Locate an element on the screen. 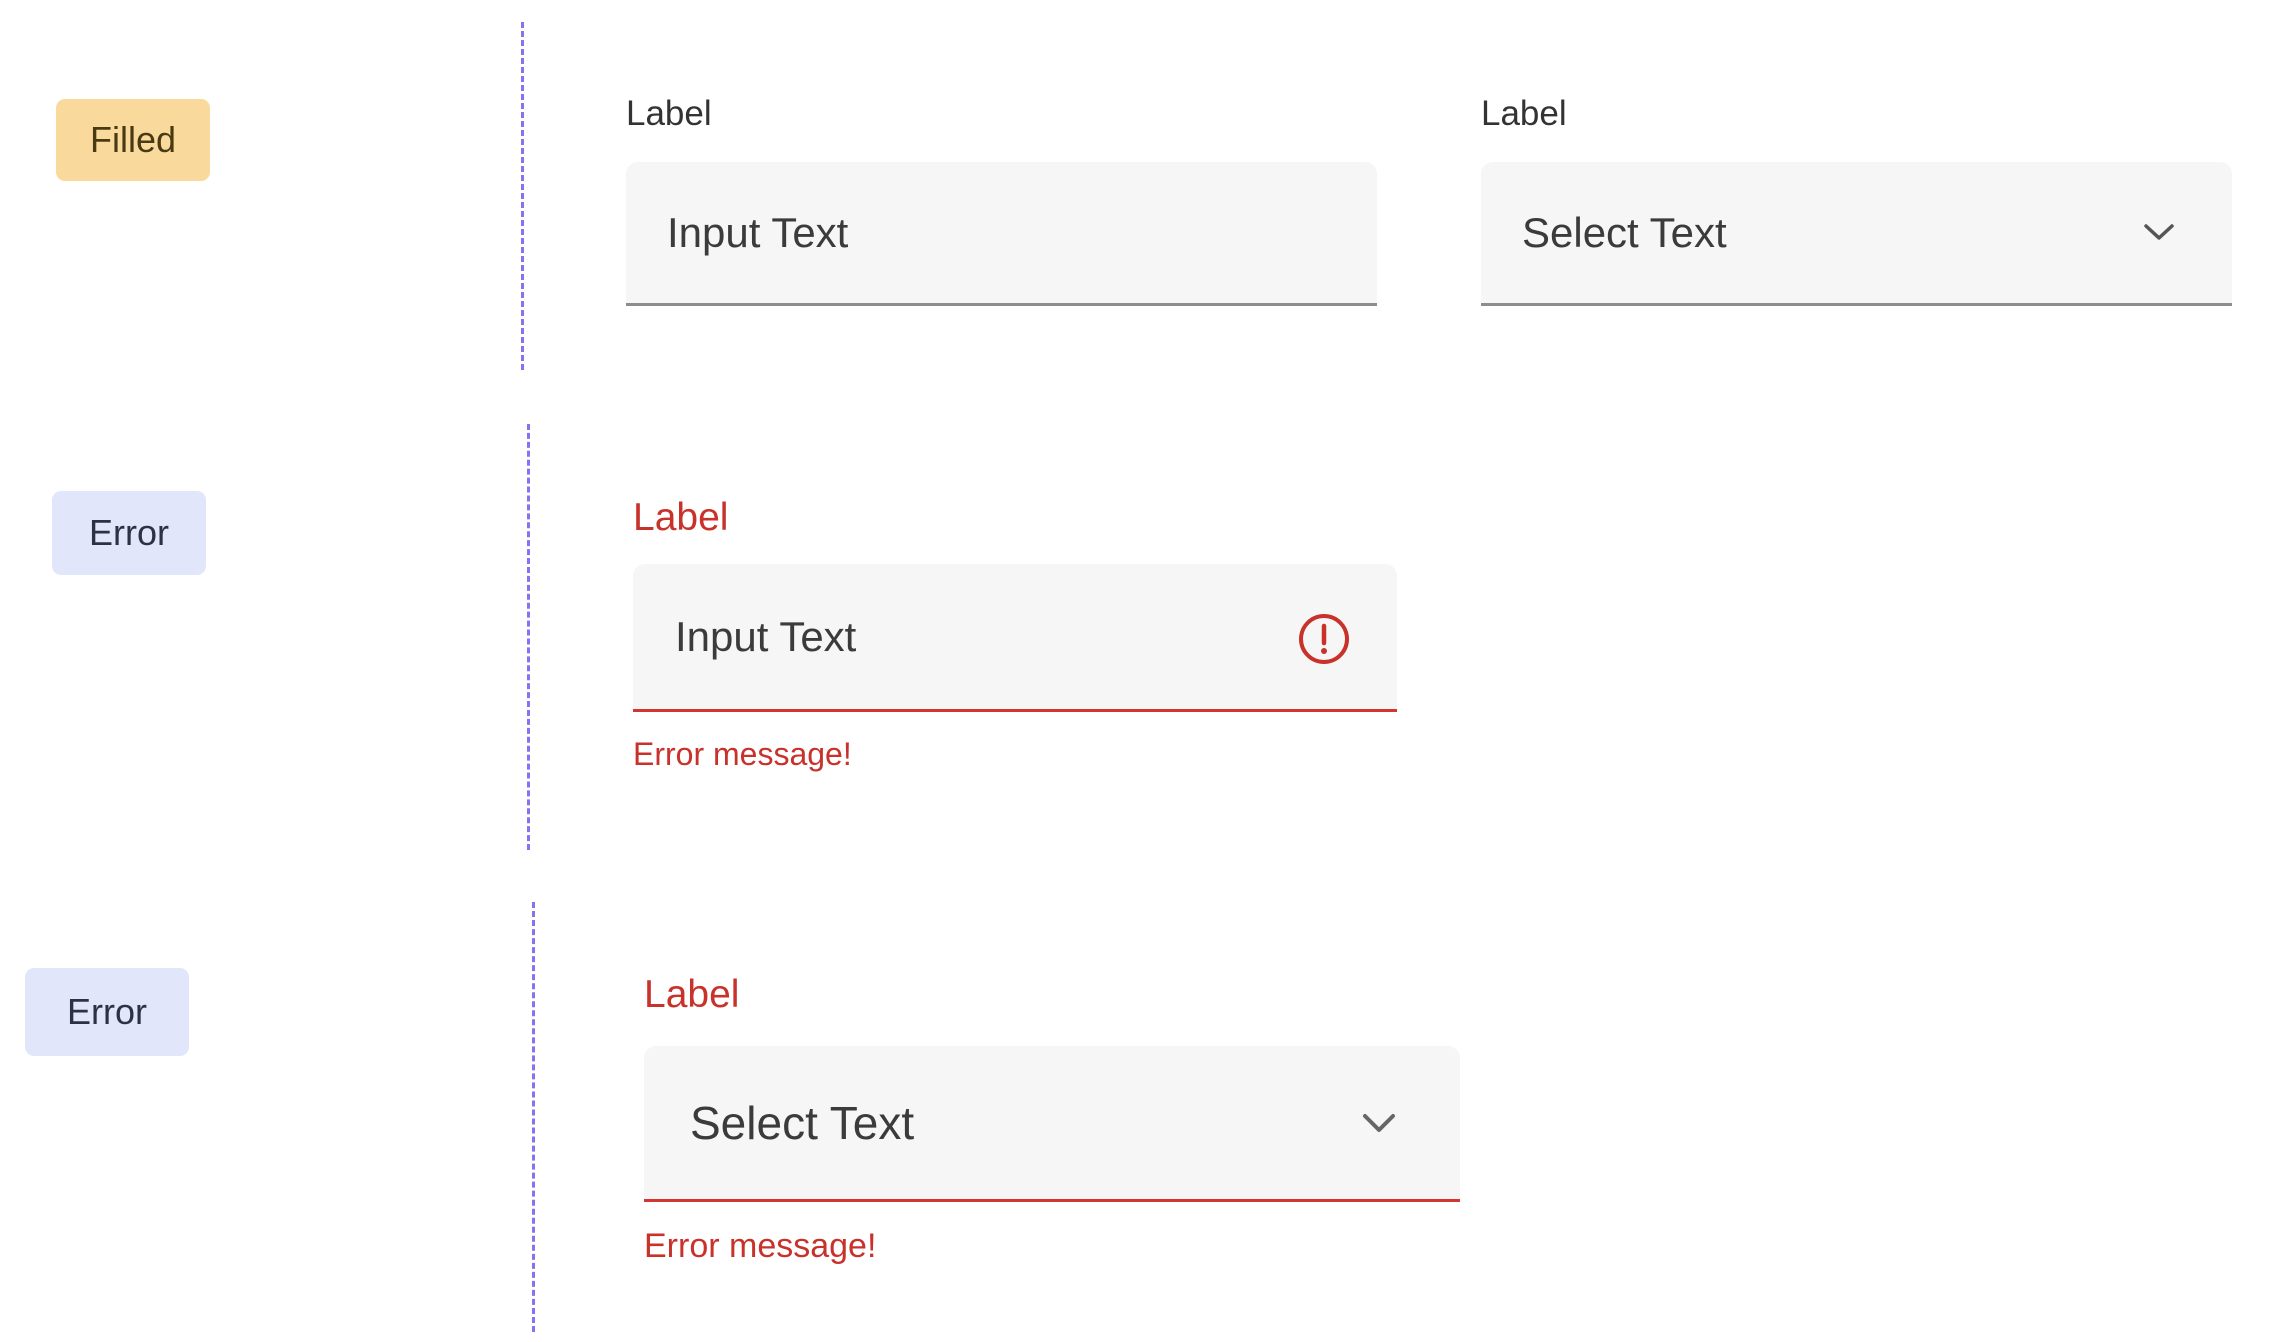  section-divider-error-select is located at coordinates (533, 1117).